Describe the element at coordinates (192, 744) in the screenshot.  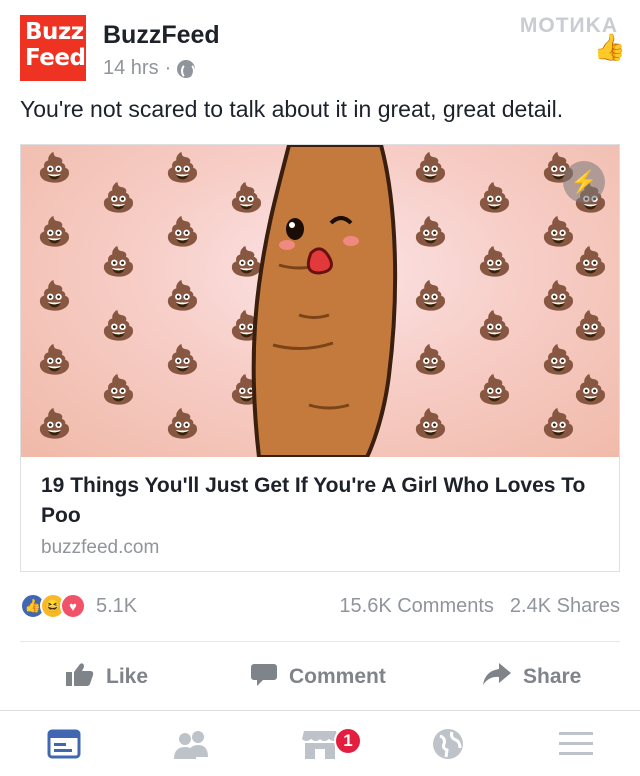
I see `friends-icon` at that location.